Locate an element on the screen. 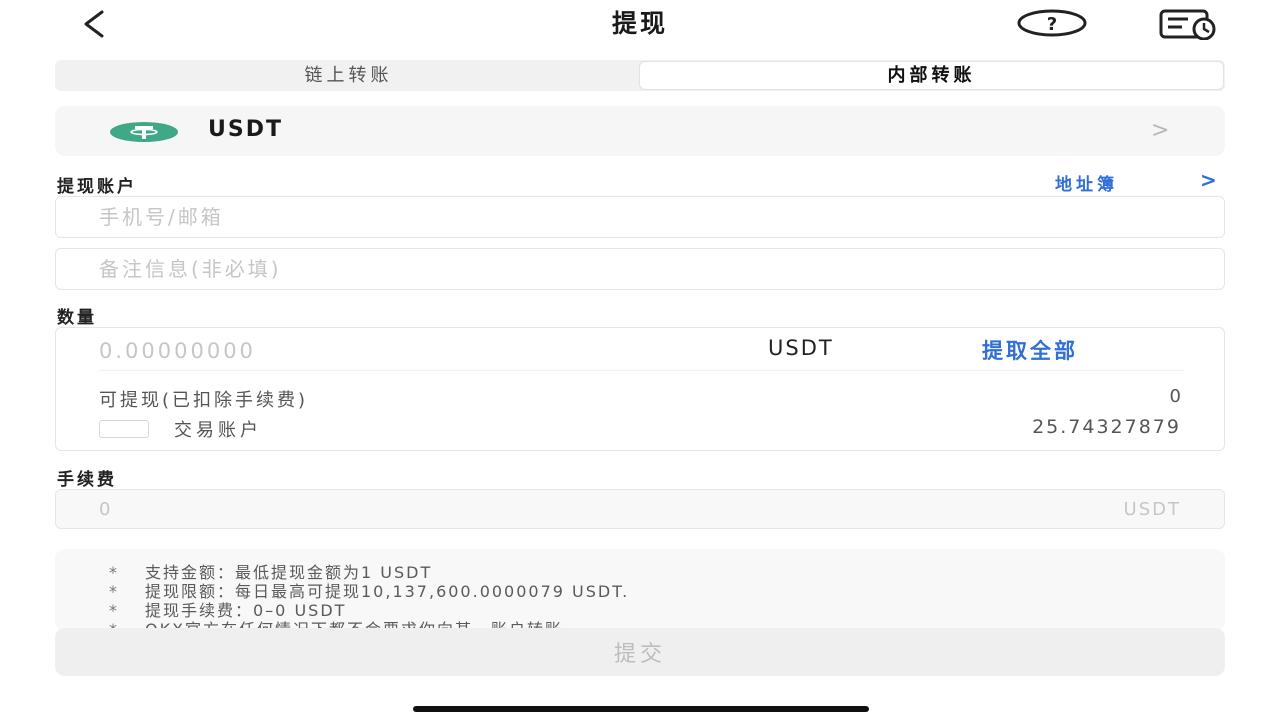 The height and width of the screenshot is (720, 1280). tab-internal-transfer: 内部转账 is located at coordinates (931, 75).